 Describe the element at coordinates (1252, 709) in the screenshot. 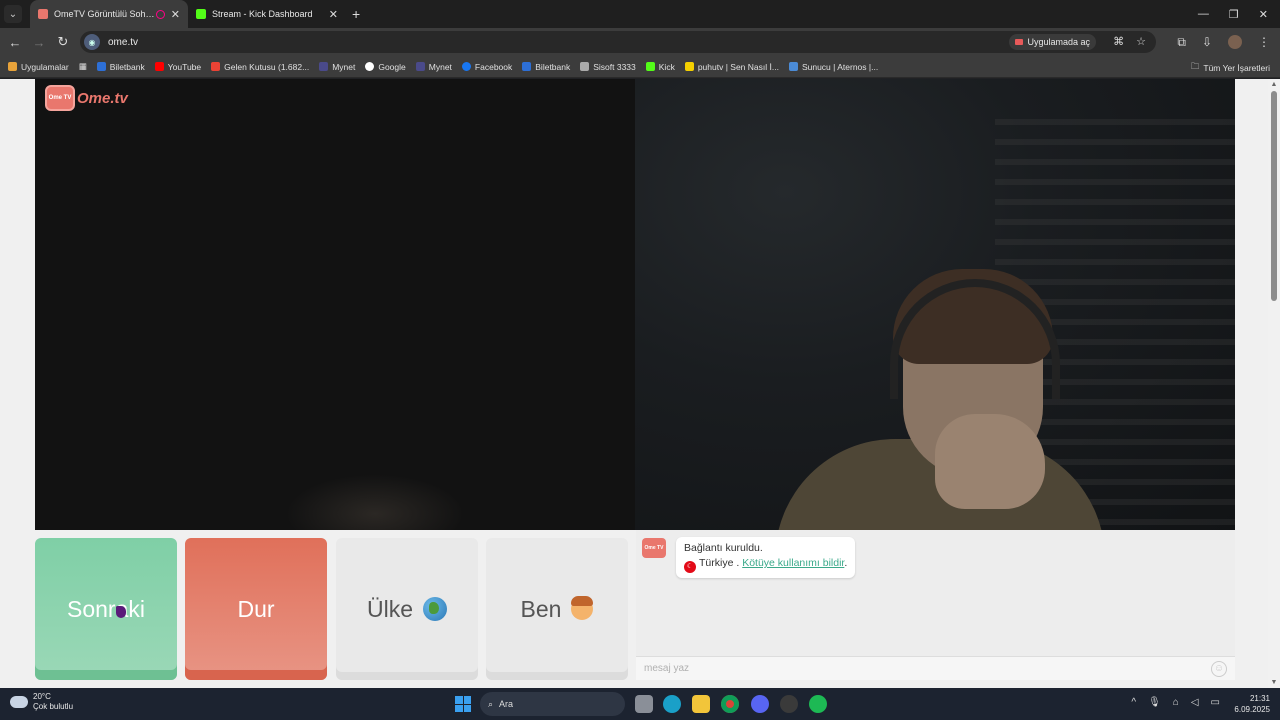

I see `date: 6.09.2025` at that location.